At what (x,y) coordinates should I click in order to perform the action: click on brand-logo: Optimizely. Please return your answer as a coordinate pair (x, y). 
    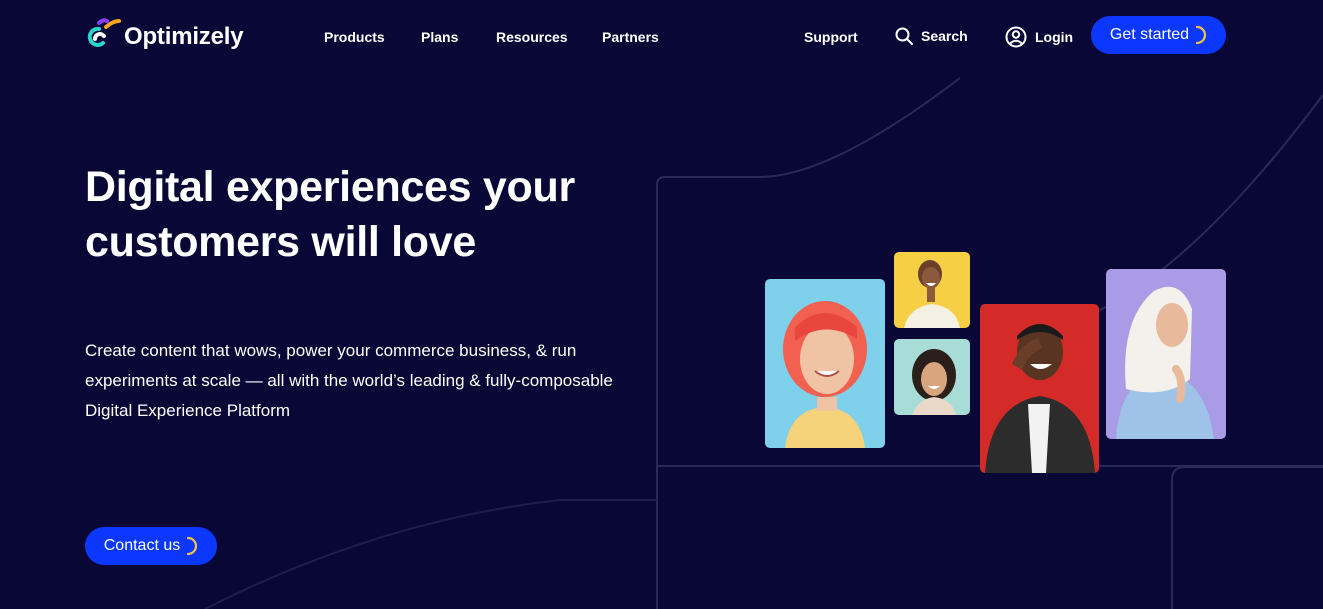
    Looking at the image, I should click on (164, 37).